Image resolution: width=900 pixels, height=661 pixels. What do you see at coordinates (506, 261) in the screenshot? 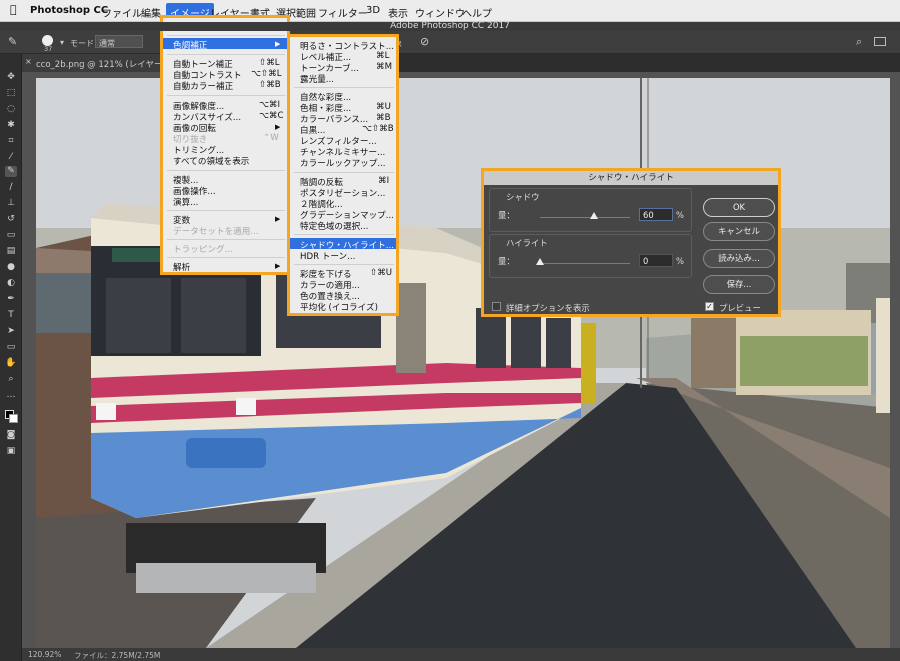
I see `highlights-amount-label: 量：` at bounding box center [506, 261].